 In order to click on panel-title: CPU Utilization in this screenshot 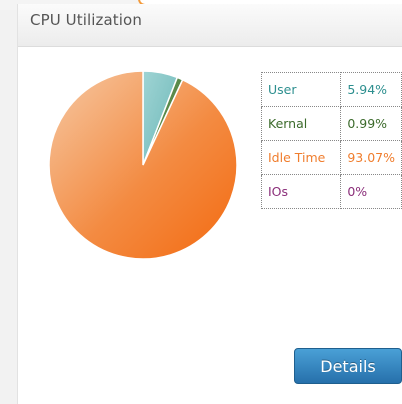, I will do `click(86, 20)`.